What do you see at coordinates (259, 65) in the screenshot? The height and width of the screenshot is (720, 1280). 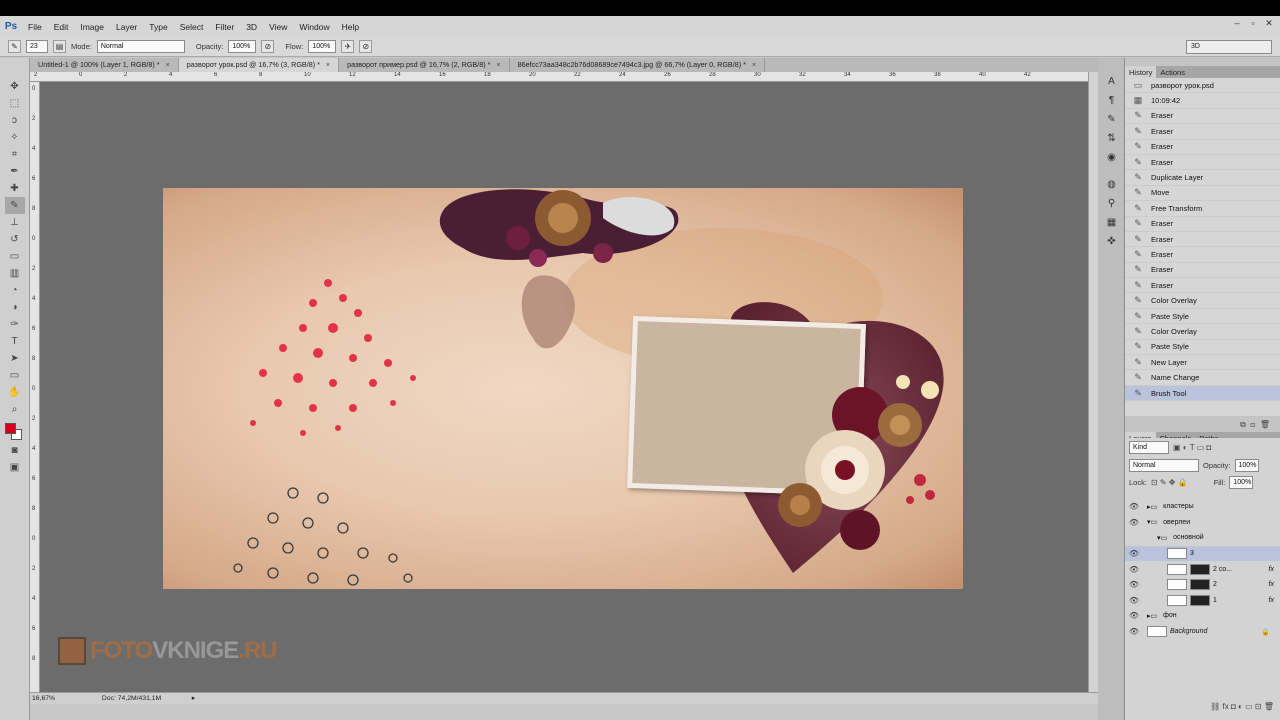 I see `tab-document-2: разворот урок.psd @ 16,7% (3, RGB/8) * ×` at bounding box center [259, 65].